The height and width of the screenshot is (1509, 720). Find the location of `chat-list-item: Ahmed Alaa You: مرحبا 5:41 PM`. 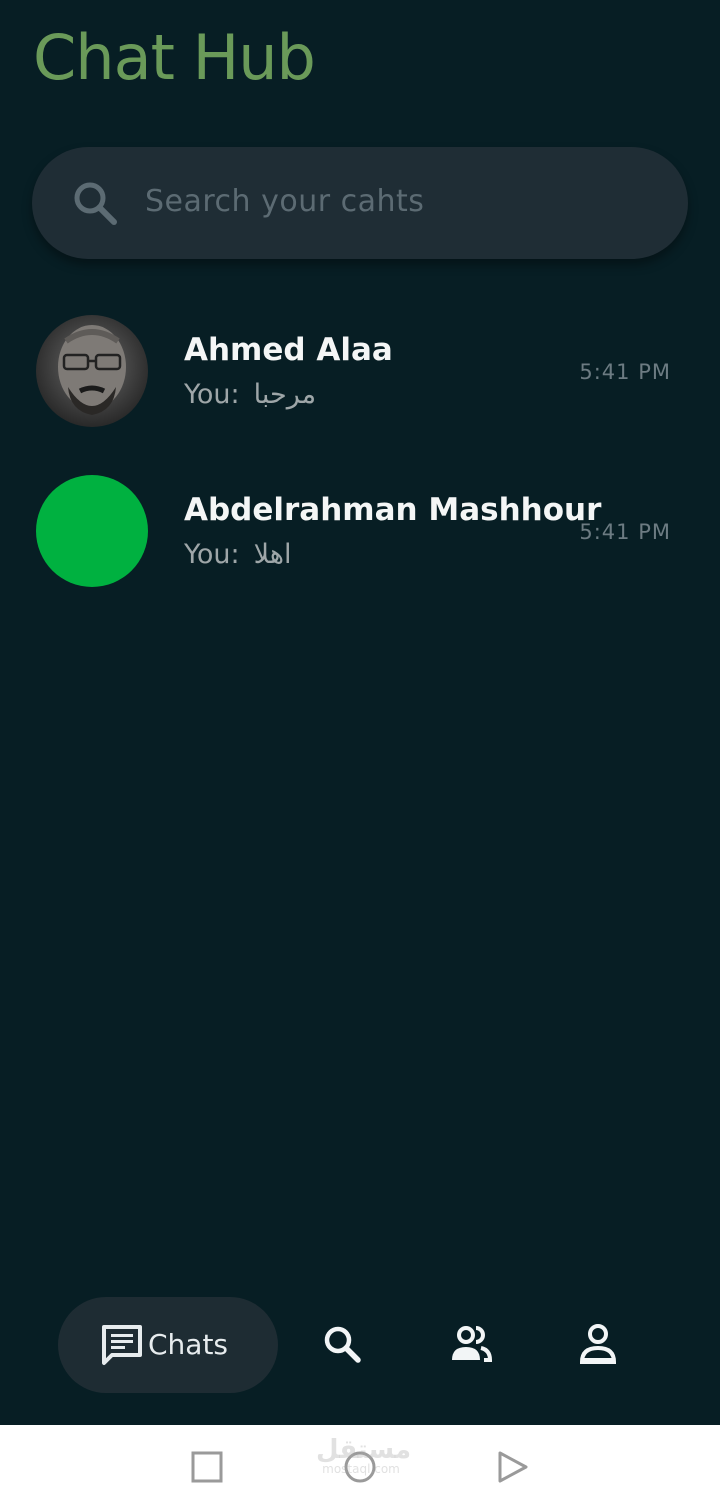

chat-list-item: Ahmed Alaa You: مرحبا 5:41 PM is located at coordinates (360, 370).